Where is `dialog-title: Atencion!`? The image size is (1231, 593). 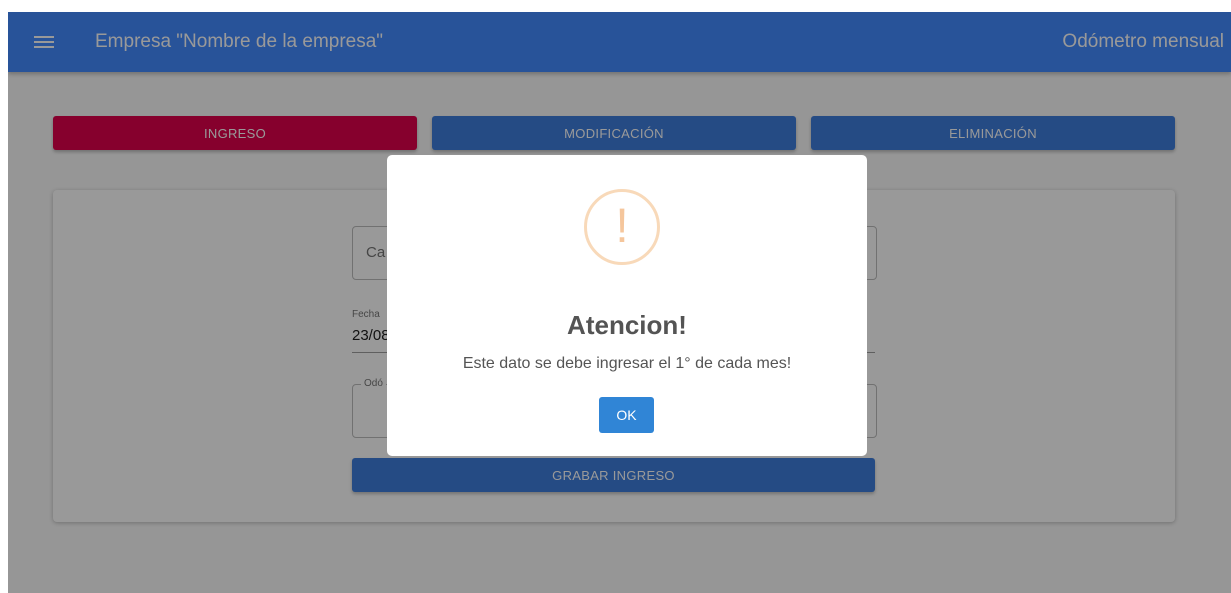
dialog-title: Atencion! is located at coordinates (627, 325).